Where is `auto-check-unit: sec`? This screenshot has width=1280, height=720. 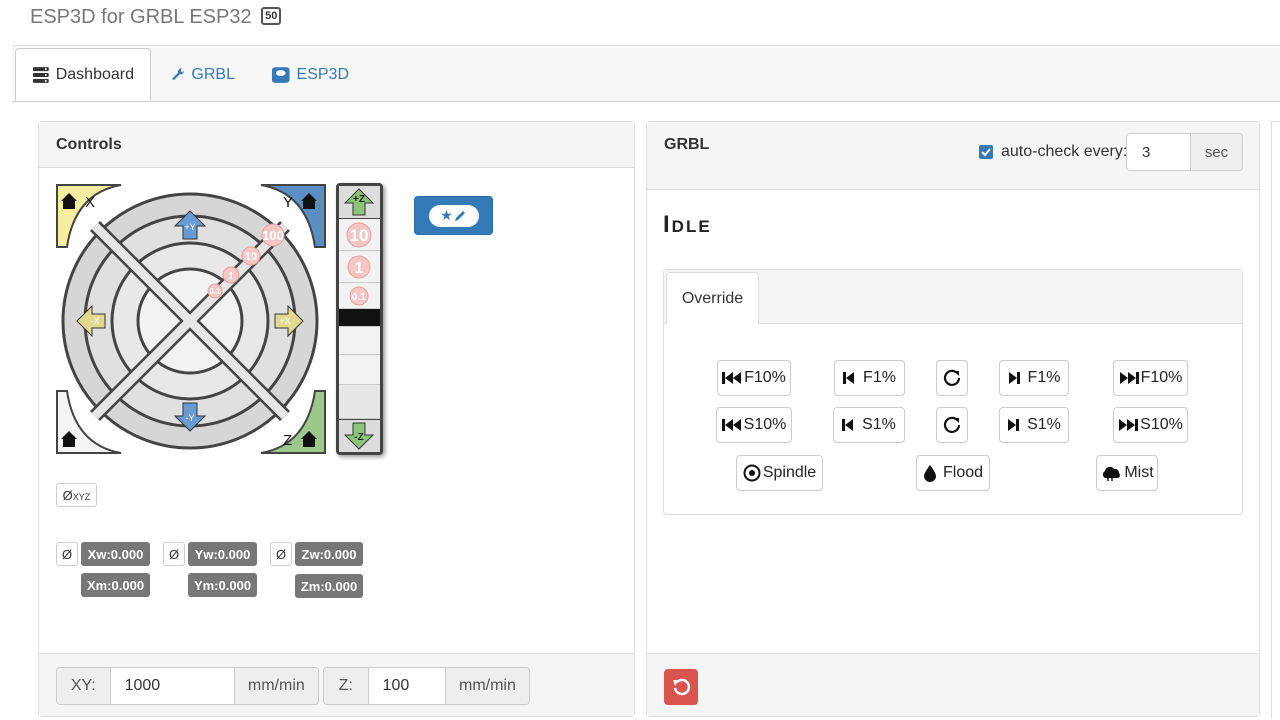
auto-check-unit: sec is located at coordinates (1216, 152).